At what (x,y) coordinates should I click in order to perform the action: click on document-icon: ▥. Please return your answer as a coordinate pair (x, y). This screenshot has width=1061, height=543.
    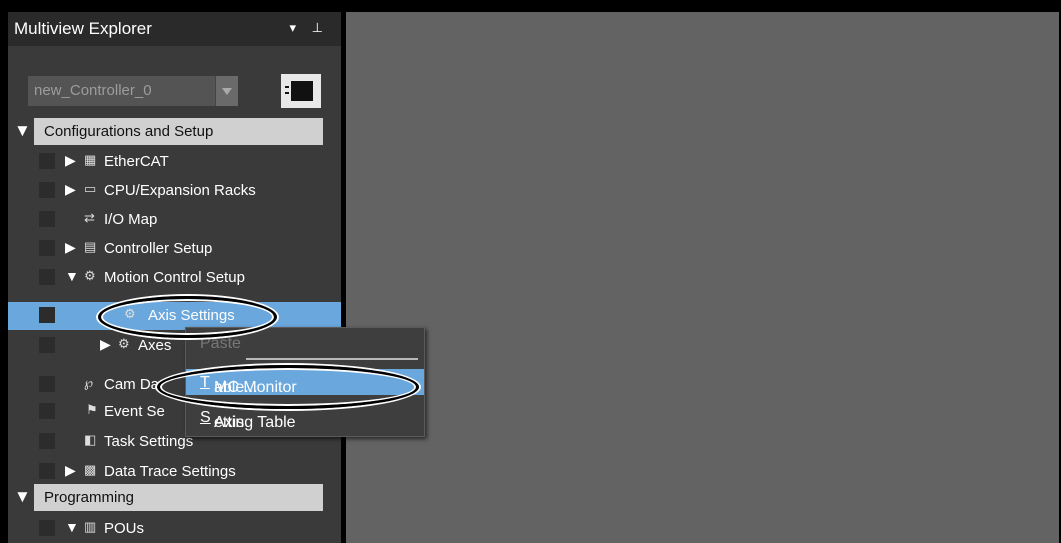
    Looking at the image, I should click on (90, 526).